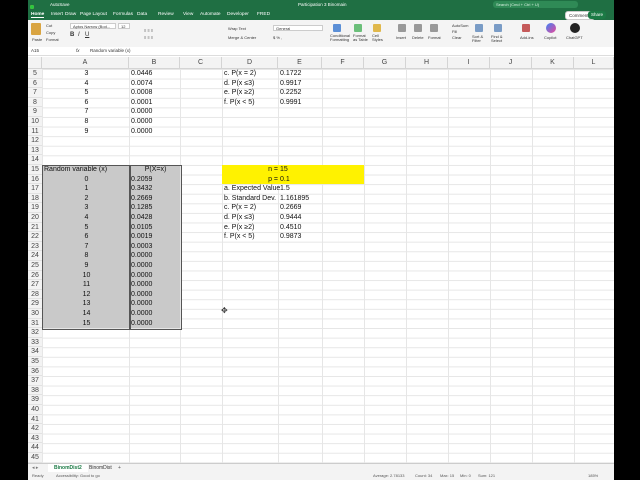 This screenshot has width=640, height=480. What do you see at coordinates (574, 37) in the screenshot?
I see `chatgpt-button: ChatGPT` at bounding box center [574, 37].